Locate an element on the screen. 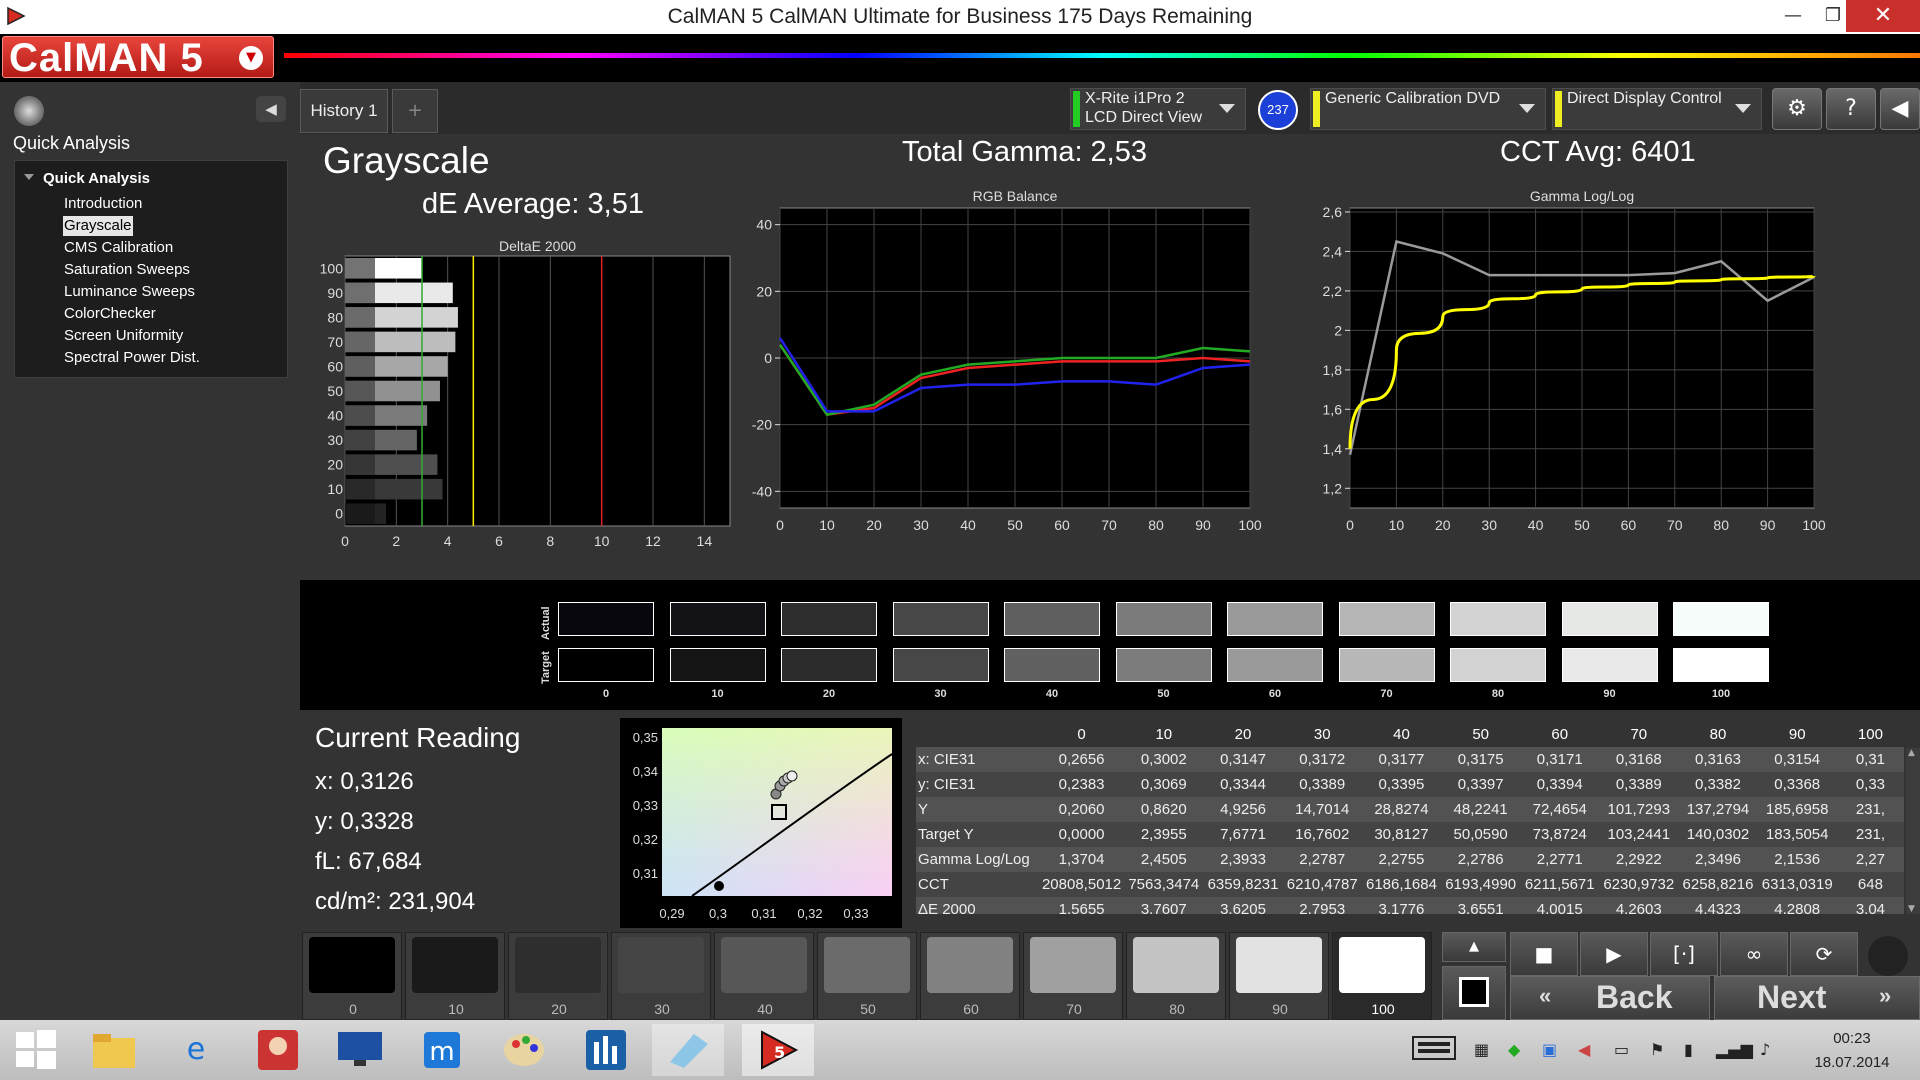 This screenshot has width=1920, height=1080. table-cell: 2,7953 is located at coordinates (1322, 905).